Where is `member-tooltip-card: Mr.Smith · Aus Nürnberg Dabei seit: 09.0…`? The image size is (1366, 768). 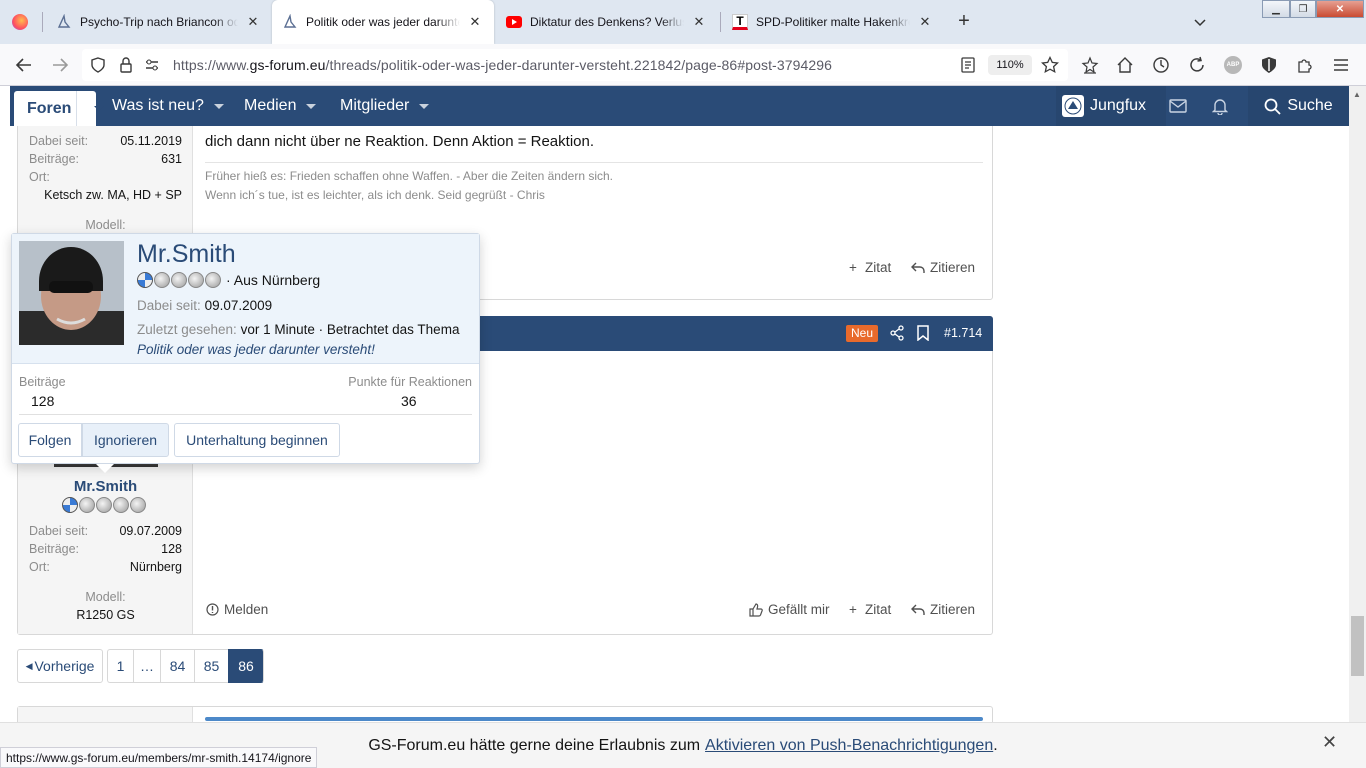
member-tooltip-card: Mr.Smith · Aus Nürnberg Dabei seit: 09.0… is located at coordinates (245, 353).